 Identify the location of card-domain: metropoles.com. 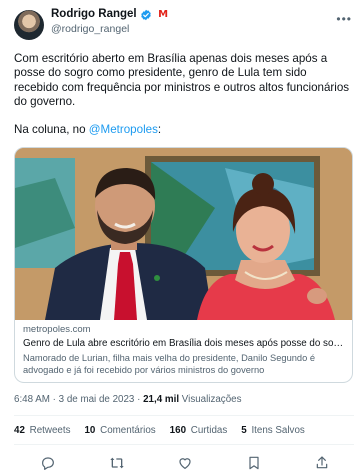
(57, 330).